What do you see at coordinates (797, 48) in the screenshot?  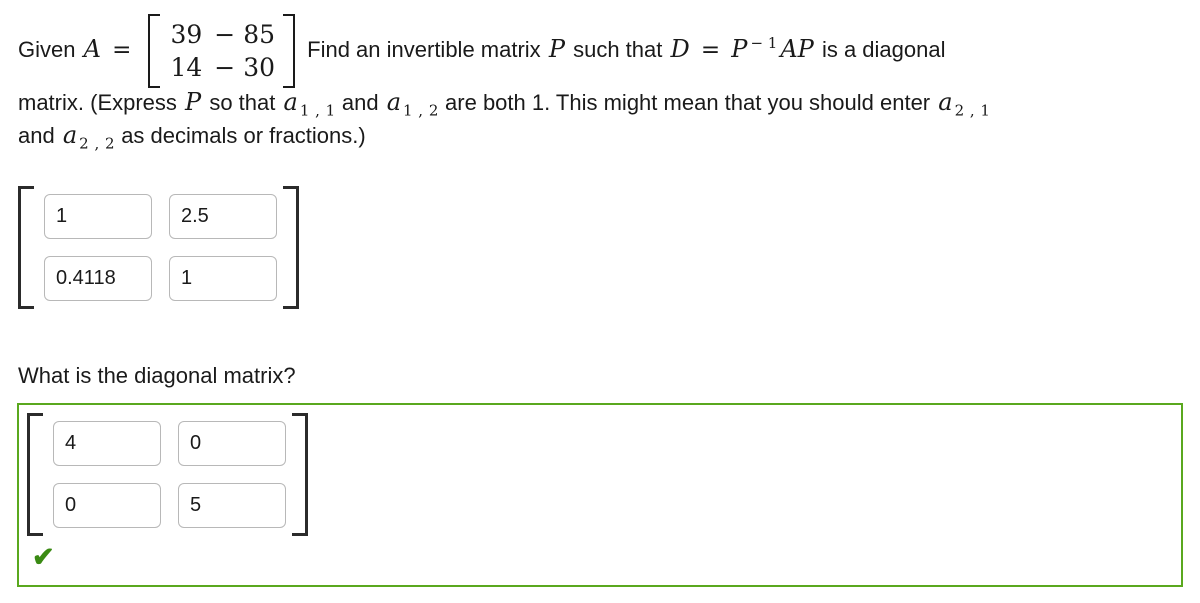 I see `matrix-ap-symbol: AP` at bounding box center [797, 48].